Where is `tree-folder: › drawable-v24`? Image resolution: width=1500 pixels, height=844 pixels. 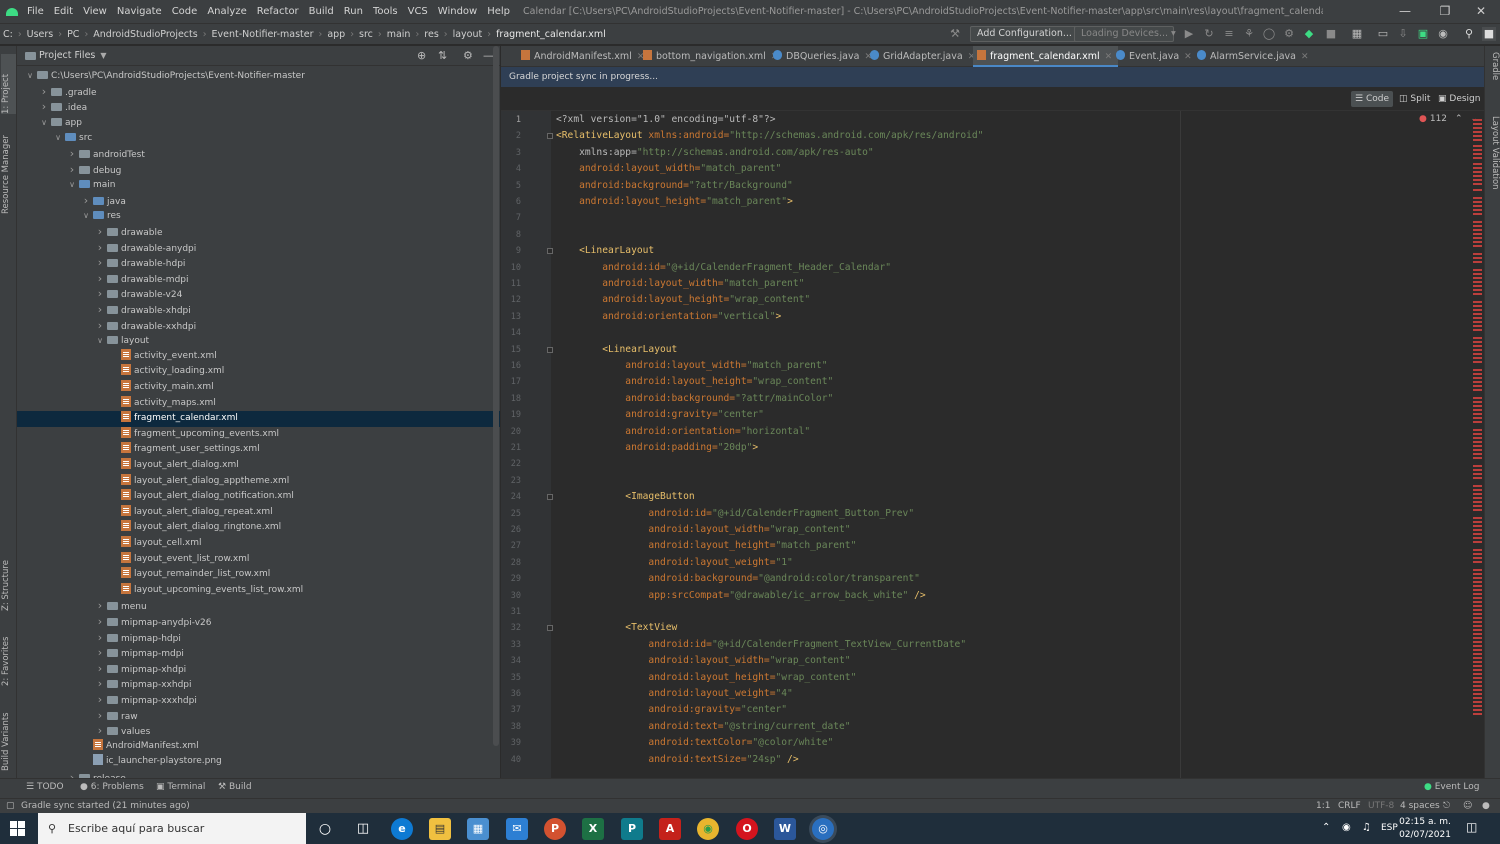
tree-folder: › drawable-v24 is located at coordinates (258, 294).